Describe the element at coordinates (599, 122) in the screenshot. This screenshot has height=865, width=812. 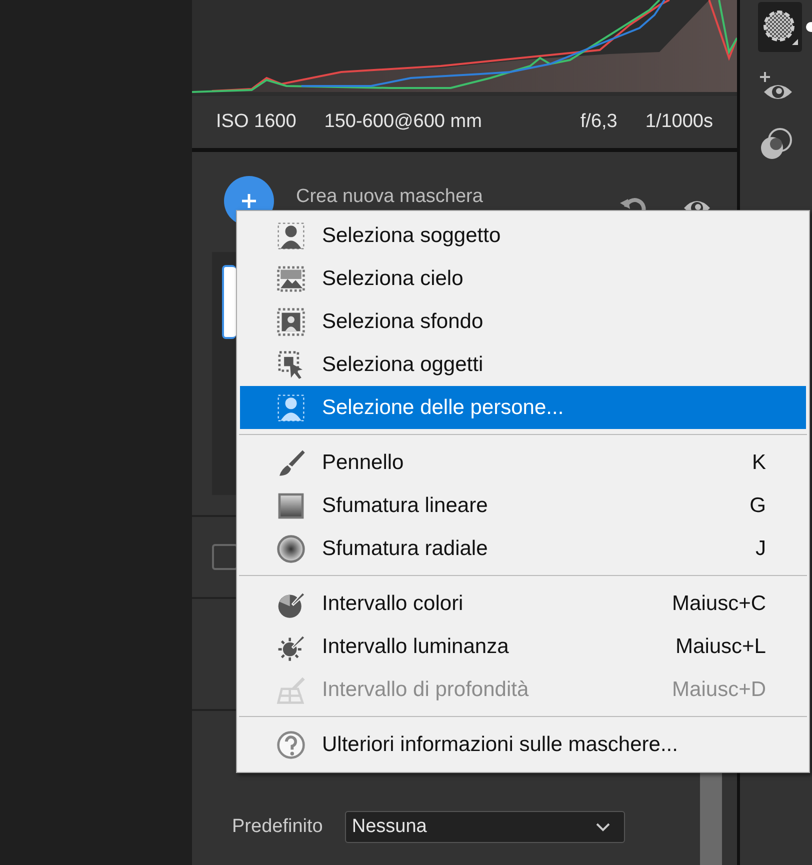
I see `aperture-value: f/6,3` at that location.